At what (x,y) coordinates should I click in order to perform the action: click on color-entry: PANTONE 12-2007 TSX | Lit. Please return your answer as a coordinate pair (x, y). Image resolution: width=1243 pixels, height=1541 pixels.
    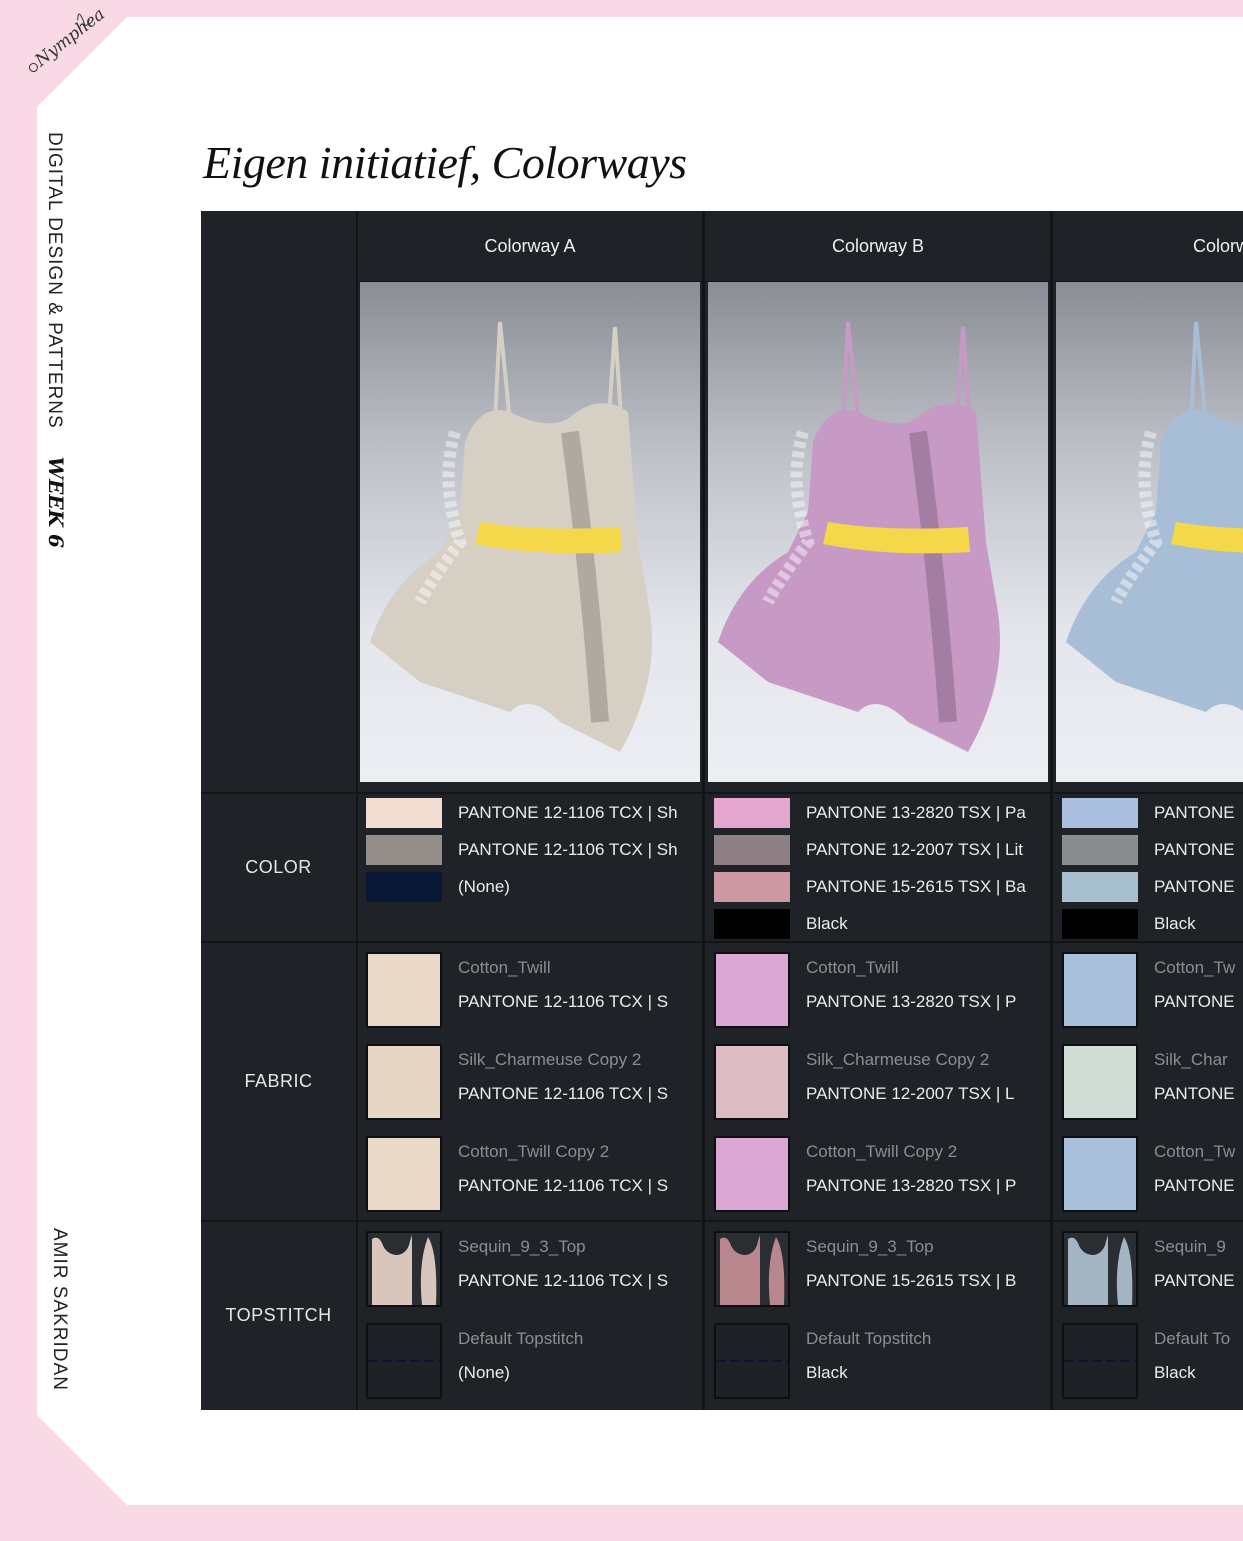
    Looking at the image, I should click on (868, 850).